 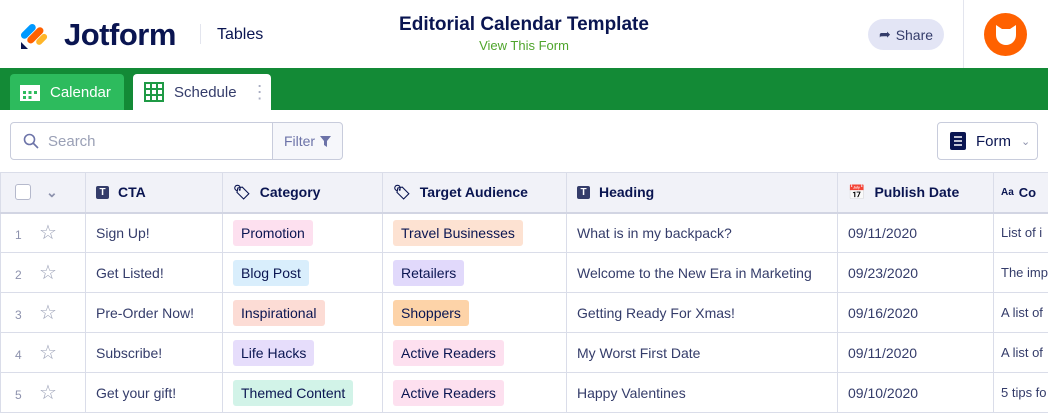 I want to click on tab-bar: Calendar Schedule ⋮, so click(x=524, y=89).